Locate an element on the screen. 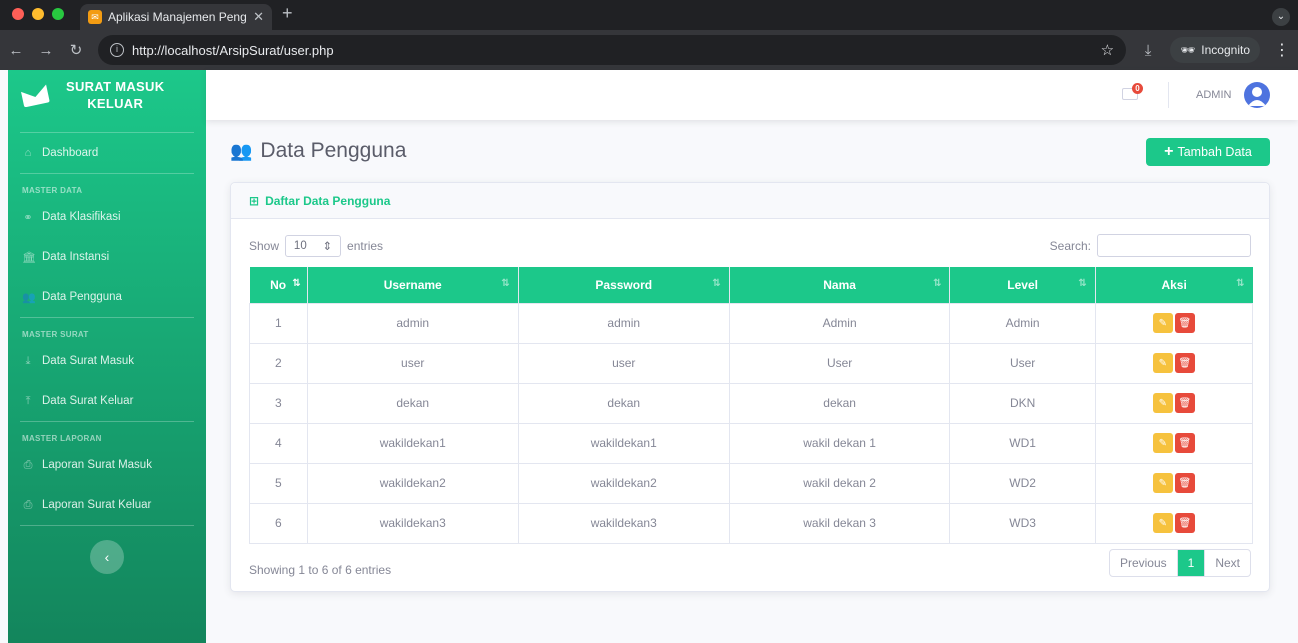 This screenshot has height=643, width=1298. column-header: No ⇅ is located at coordinates (278, 285).